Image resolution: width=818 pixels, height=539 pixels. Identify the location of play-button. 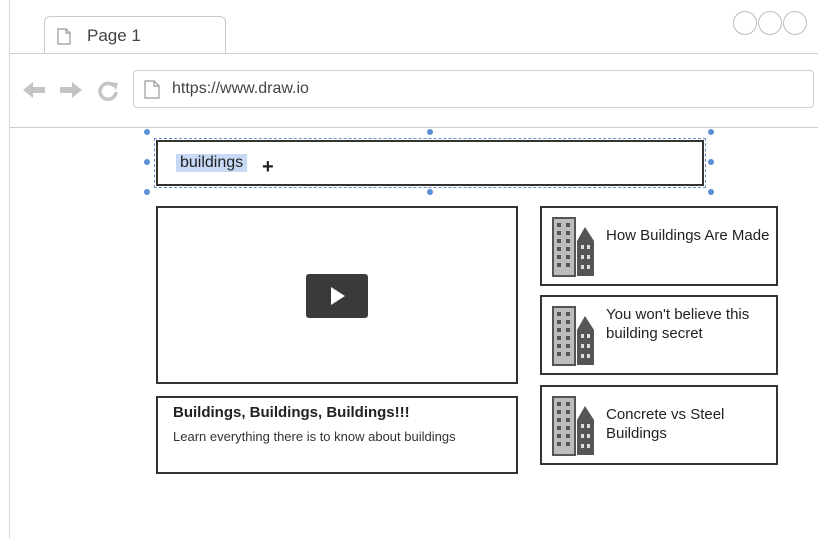
(337, 296).